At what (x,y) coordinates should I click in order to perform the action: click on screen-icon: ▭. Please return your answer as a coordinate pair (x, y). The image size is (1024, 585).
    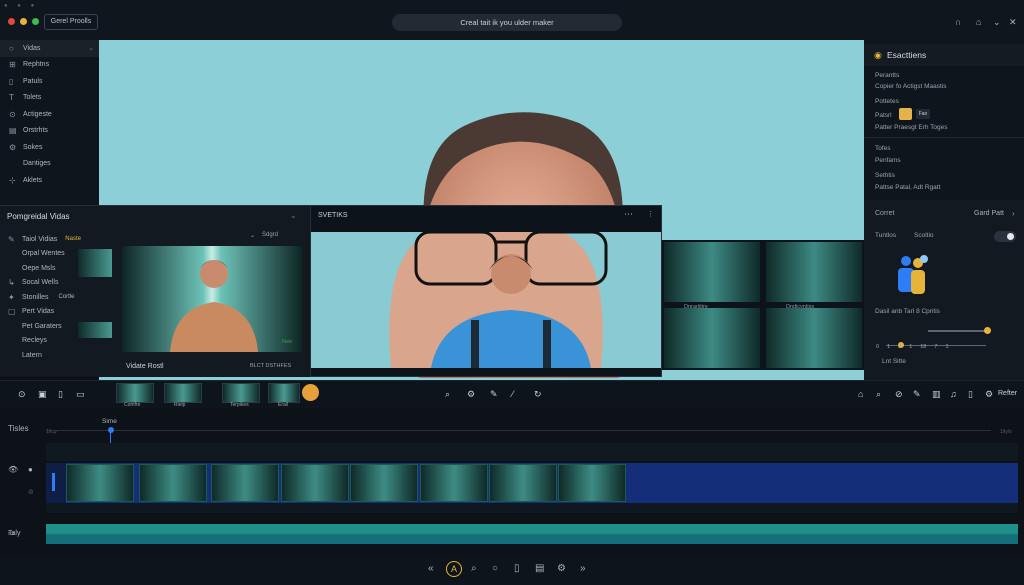
    Looking at the image, I should click on (80, 394).